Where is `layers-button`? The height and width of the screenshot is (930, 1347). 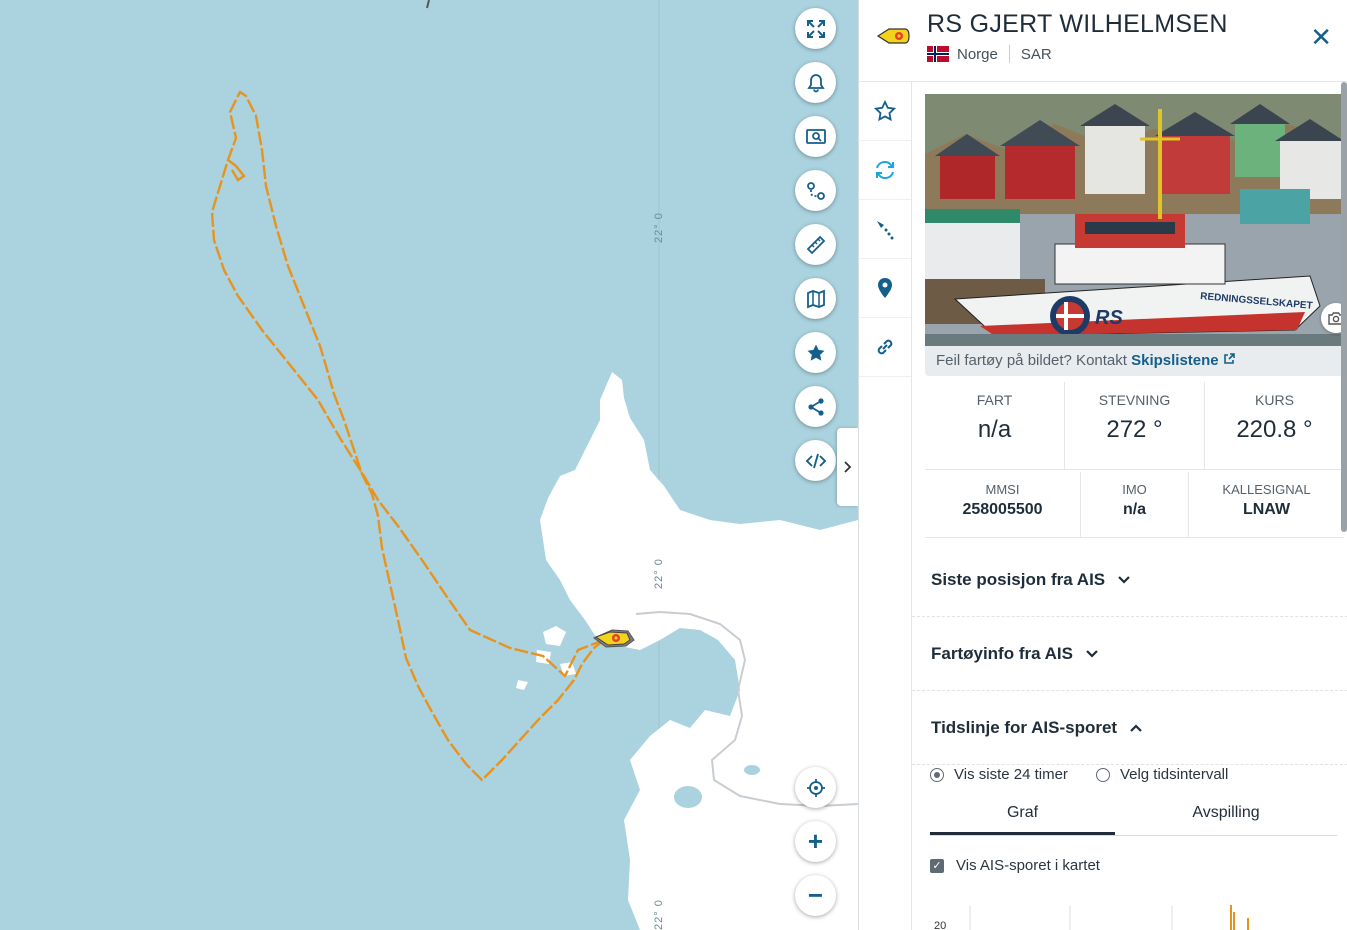
layers-button is located at coordinates (815, 298).